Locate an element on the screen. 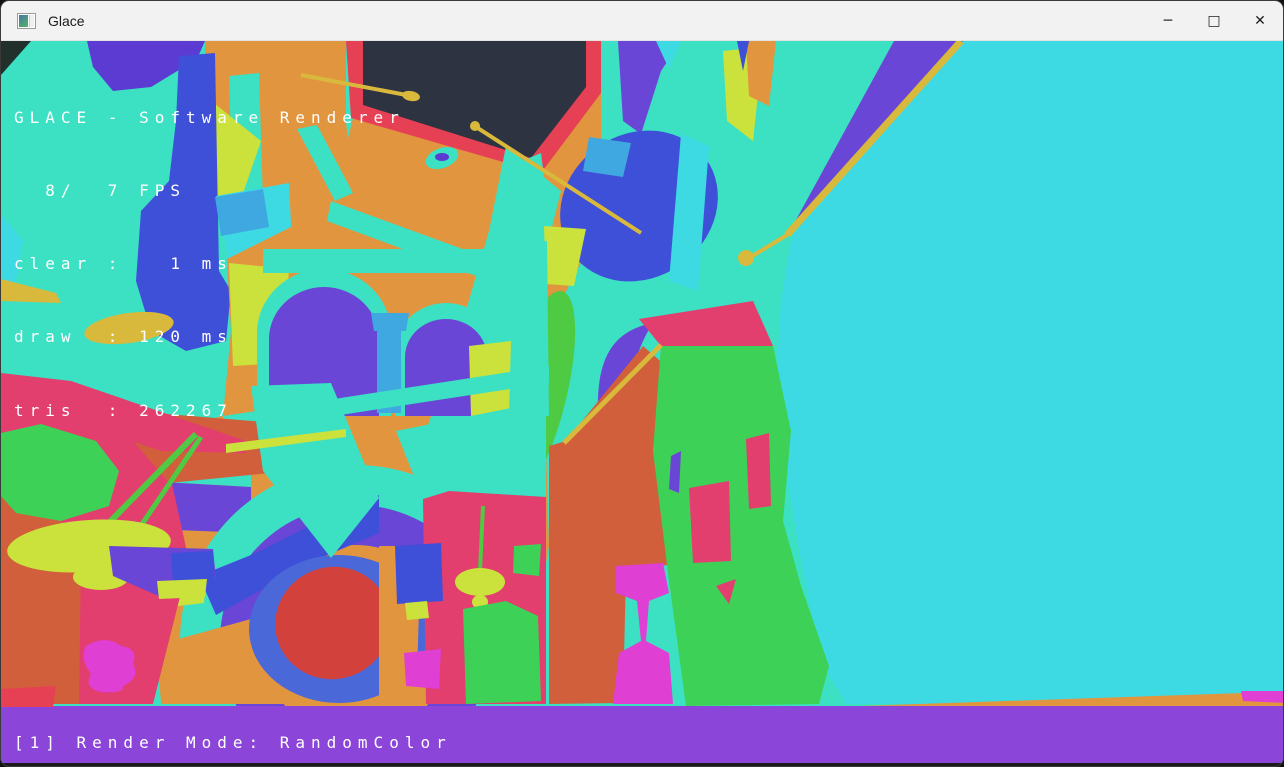 The image size is (1284, 767). window-title: Glace is located at coordinates (66, 20).